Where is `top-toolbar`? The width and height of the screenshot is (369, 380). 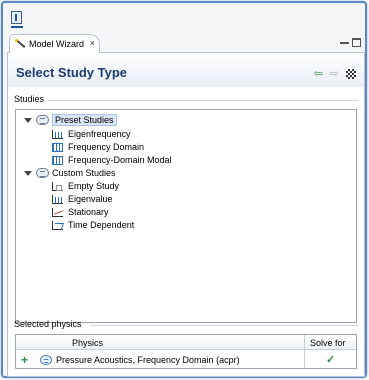 top-toolbar is located at coordinates (186, 19).